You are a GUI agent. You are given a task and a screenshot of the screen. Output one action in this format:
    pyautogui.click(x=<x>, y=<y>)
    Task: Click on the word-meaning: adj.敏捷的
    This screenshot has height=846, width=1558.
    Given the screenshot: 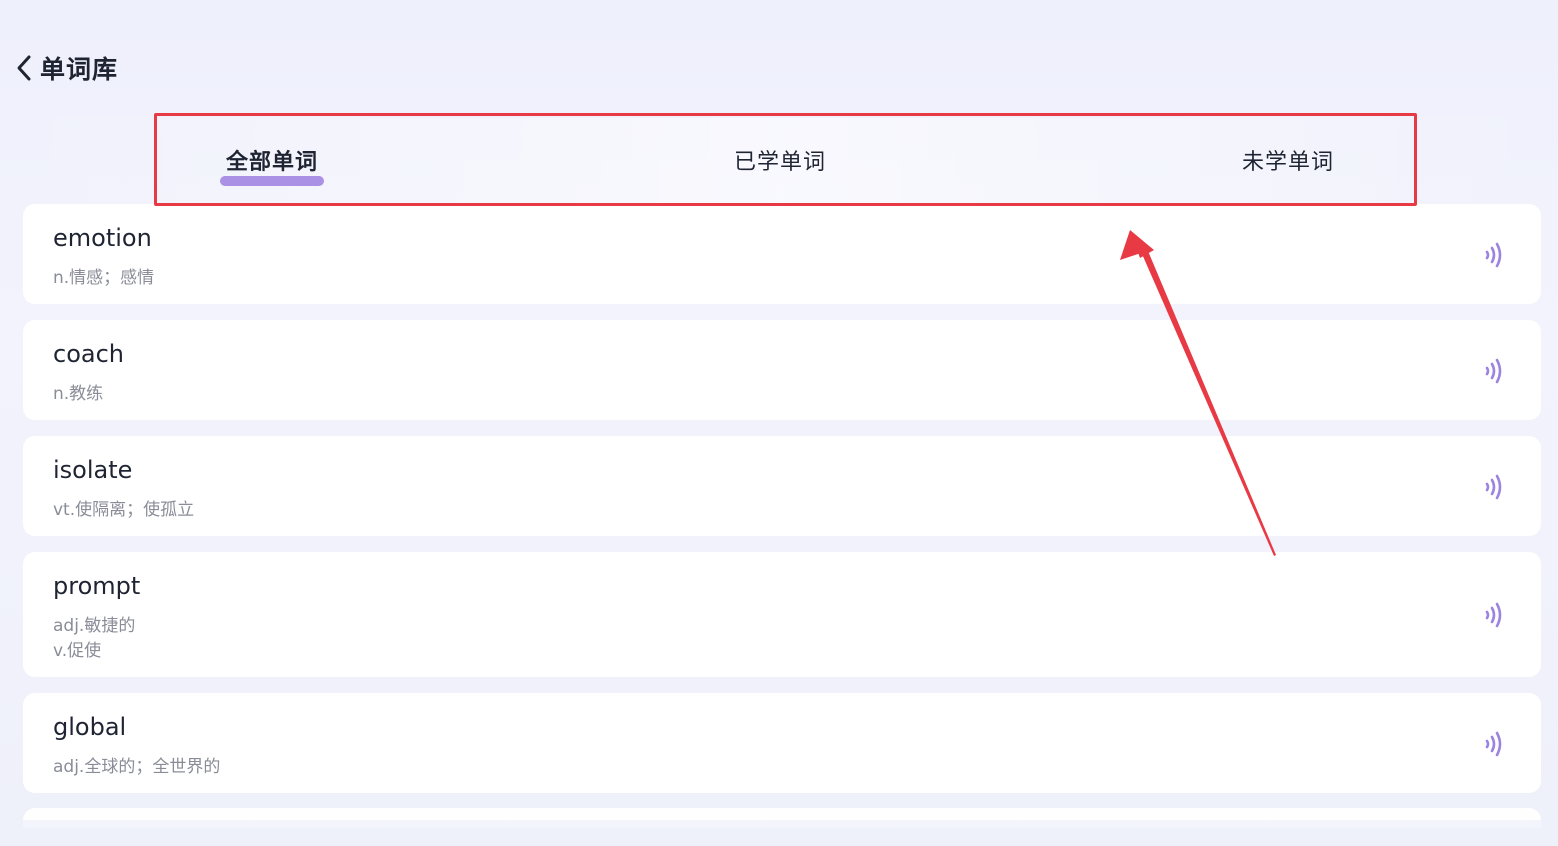 What is the action you would take?
    pyautogui.click(x=94, y=626)
    